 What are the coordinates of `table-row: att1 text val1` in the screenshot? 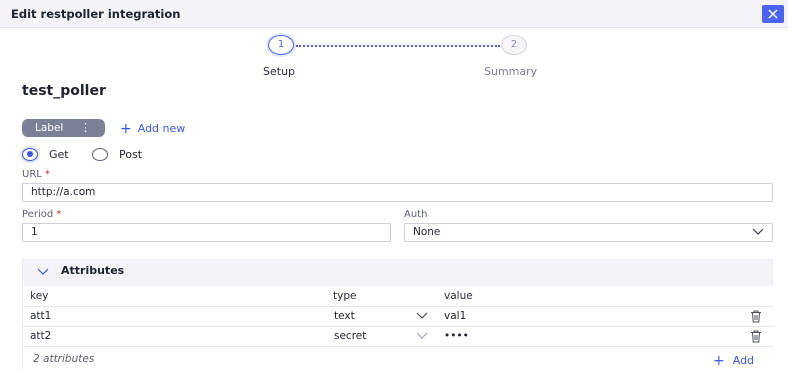 It's located at (398, 316).